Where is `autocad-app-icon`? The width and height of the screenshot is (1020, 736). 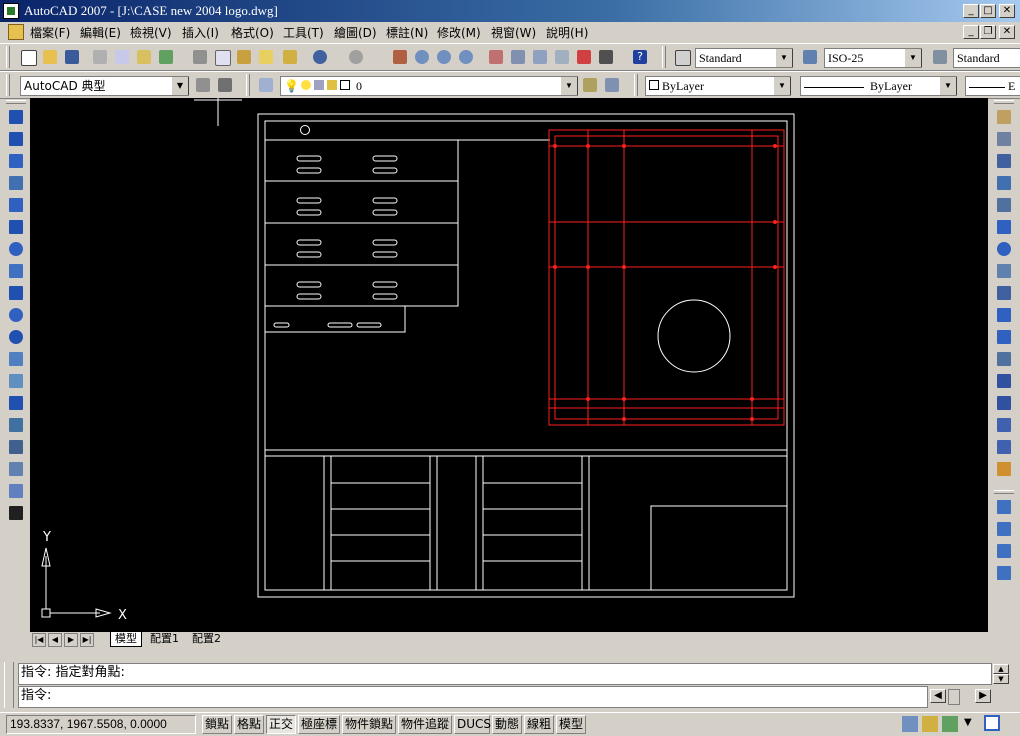 autocad-app-icon is located at coordinates (11, 11).